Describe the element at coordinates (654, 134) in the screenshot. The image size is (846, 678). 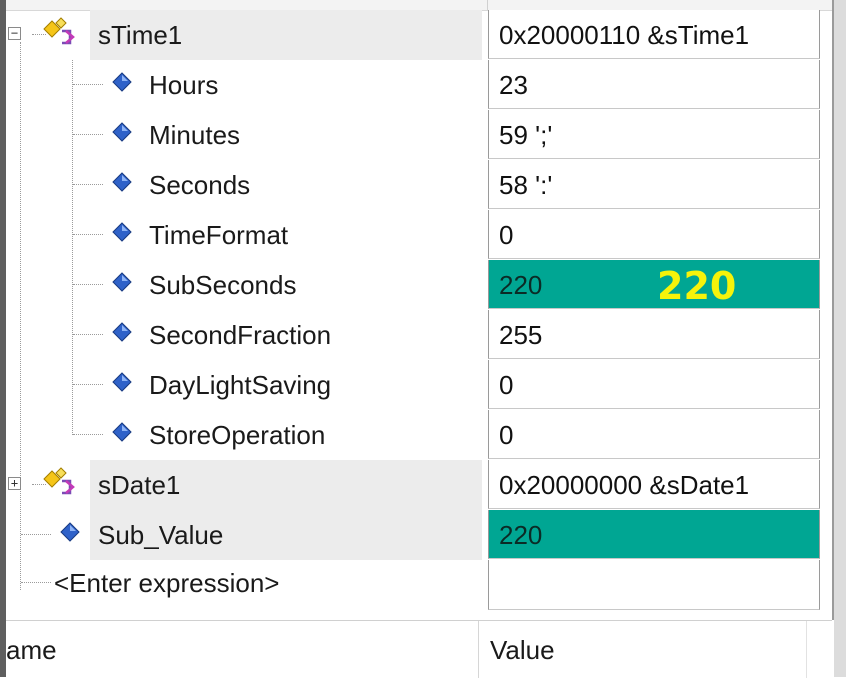
I see `value-cell: 59 ';'` at that location.